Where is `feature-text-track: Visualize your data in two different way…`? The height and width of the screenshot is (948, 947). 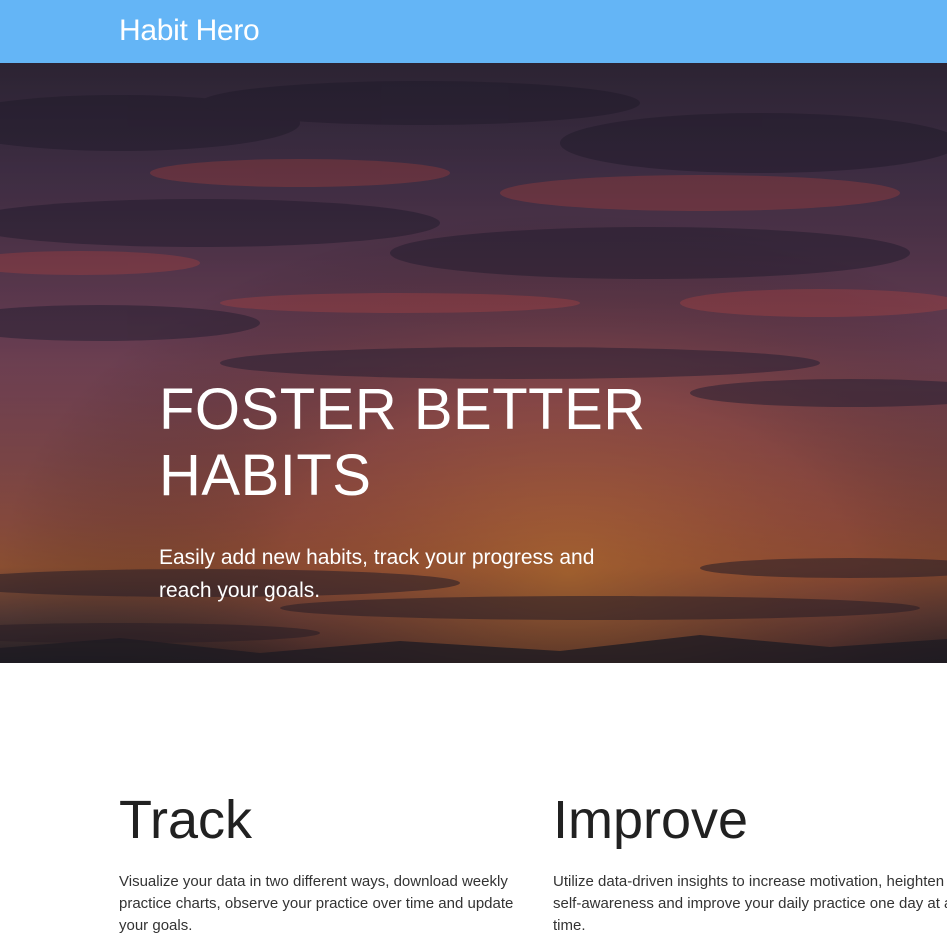
feature-text-track: Visualize your data in two different way… is located at coordinates (316, 903).